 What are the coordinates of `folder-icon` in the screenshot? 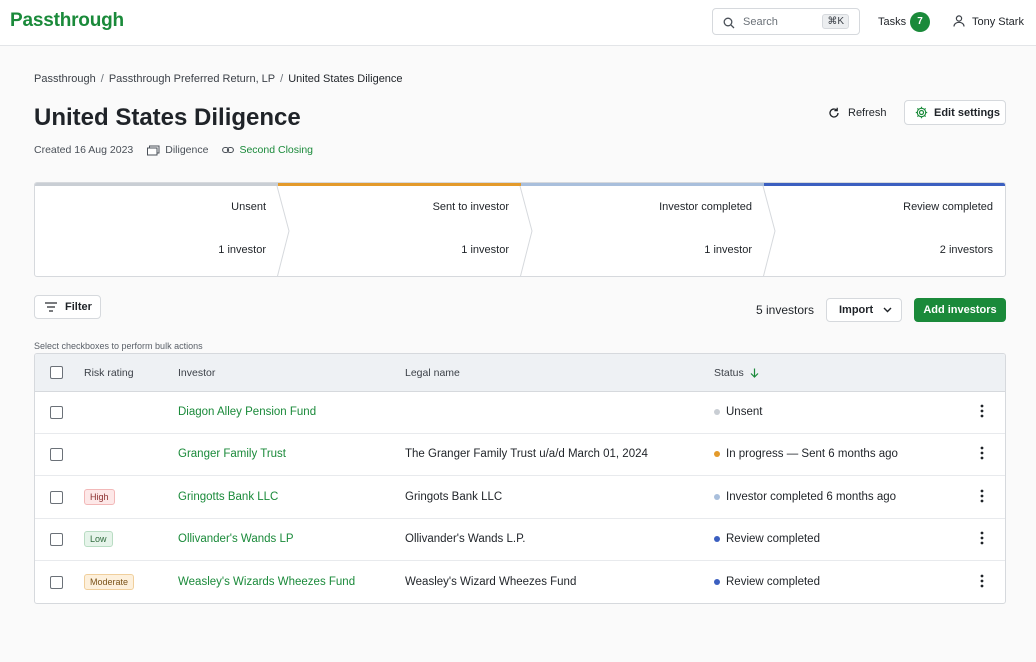 It's located at (153, 150).